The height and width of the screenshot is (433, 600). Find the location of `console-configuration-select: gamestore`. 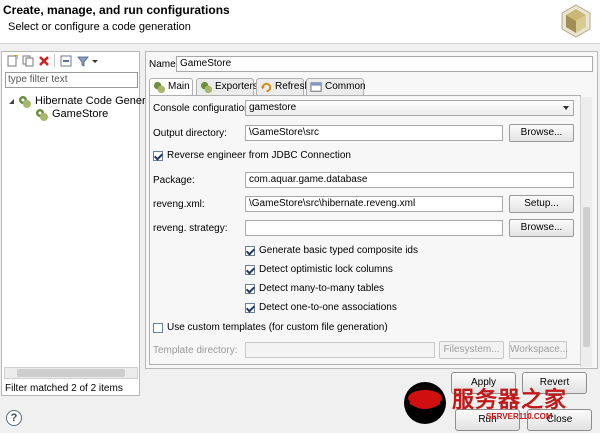

console-configuration-select: gamestore is located at coordinates (409, 108).